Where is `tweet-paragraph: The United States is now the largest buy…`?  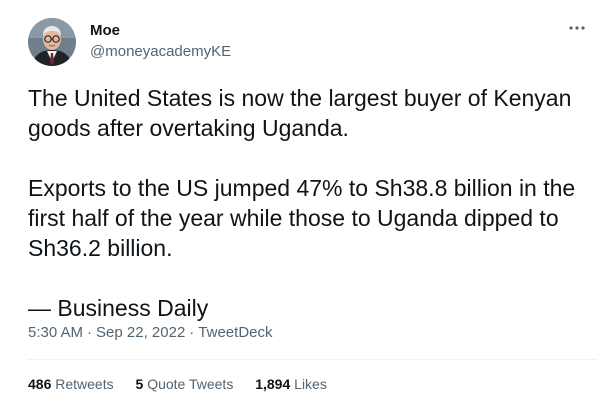
tweet-paragraph: The United States is now the largest buy… is located at coordinates (300, 113).